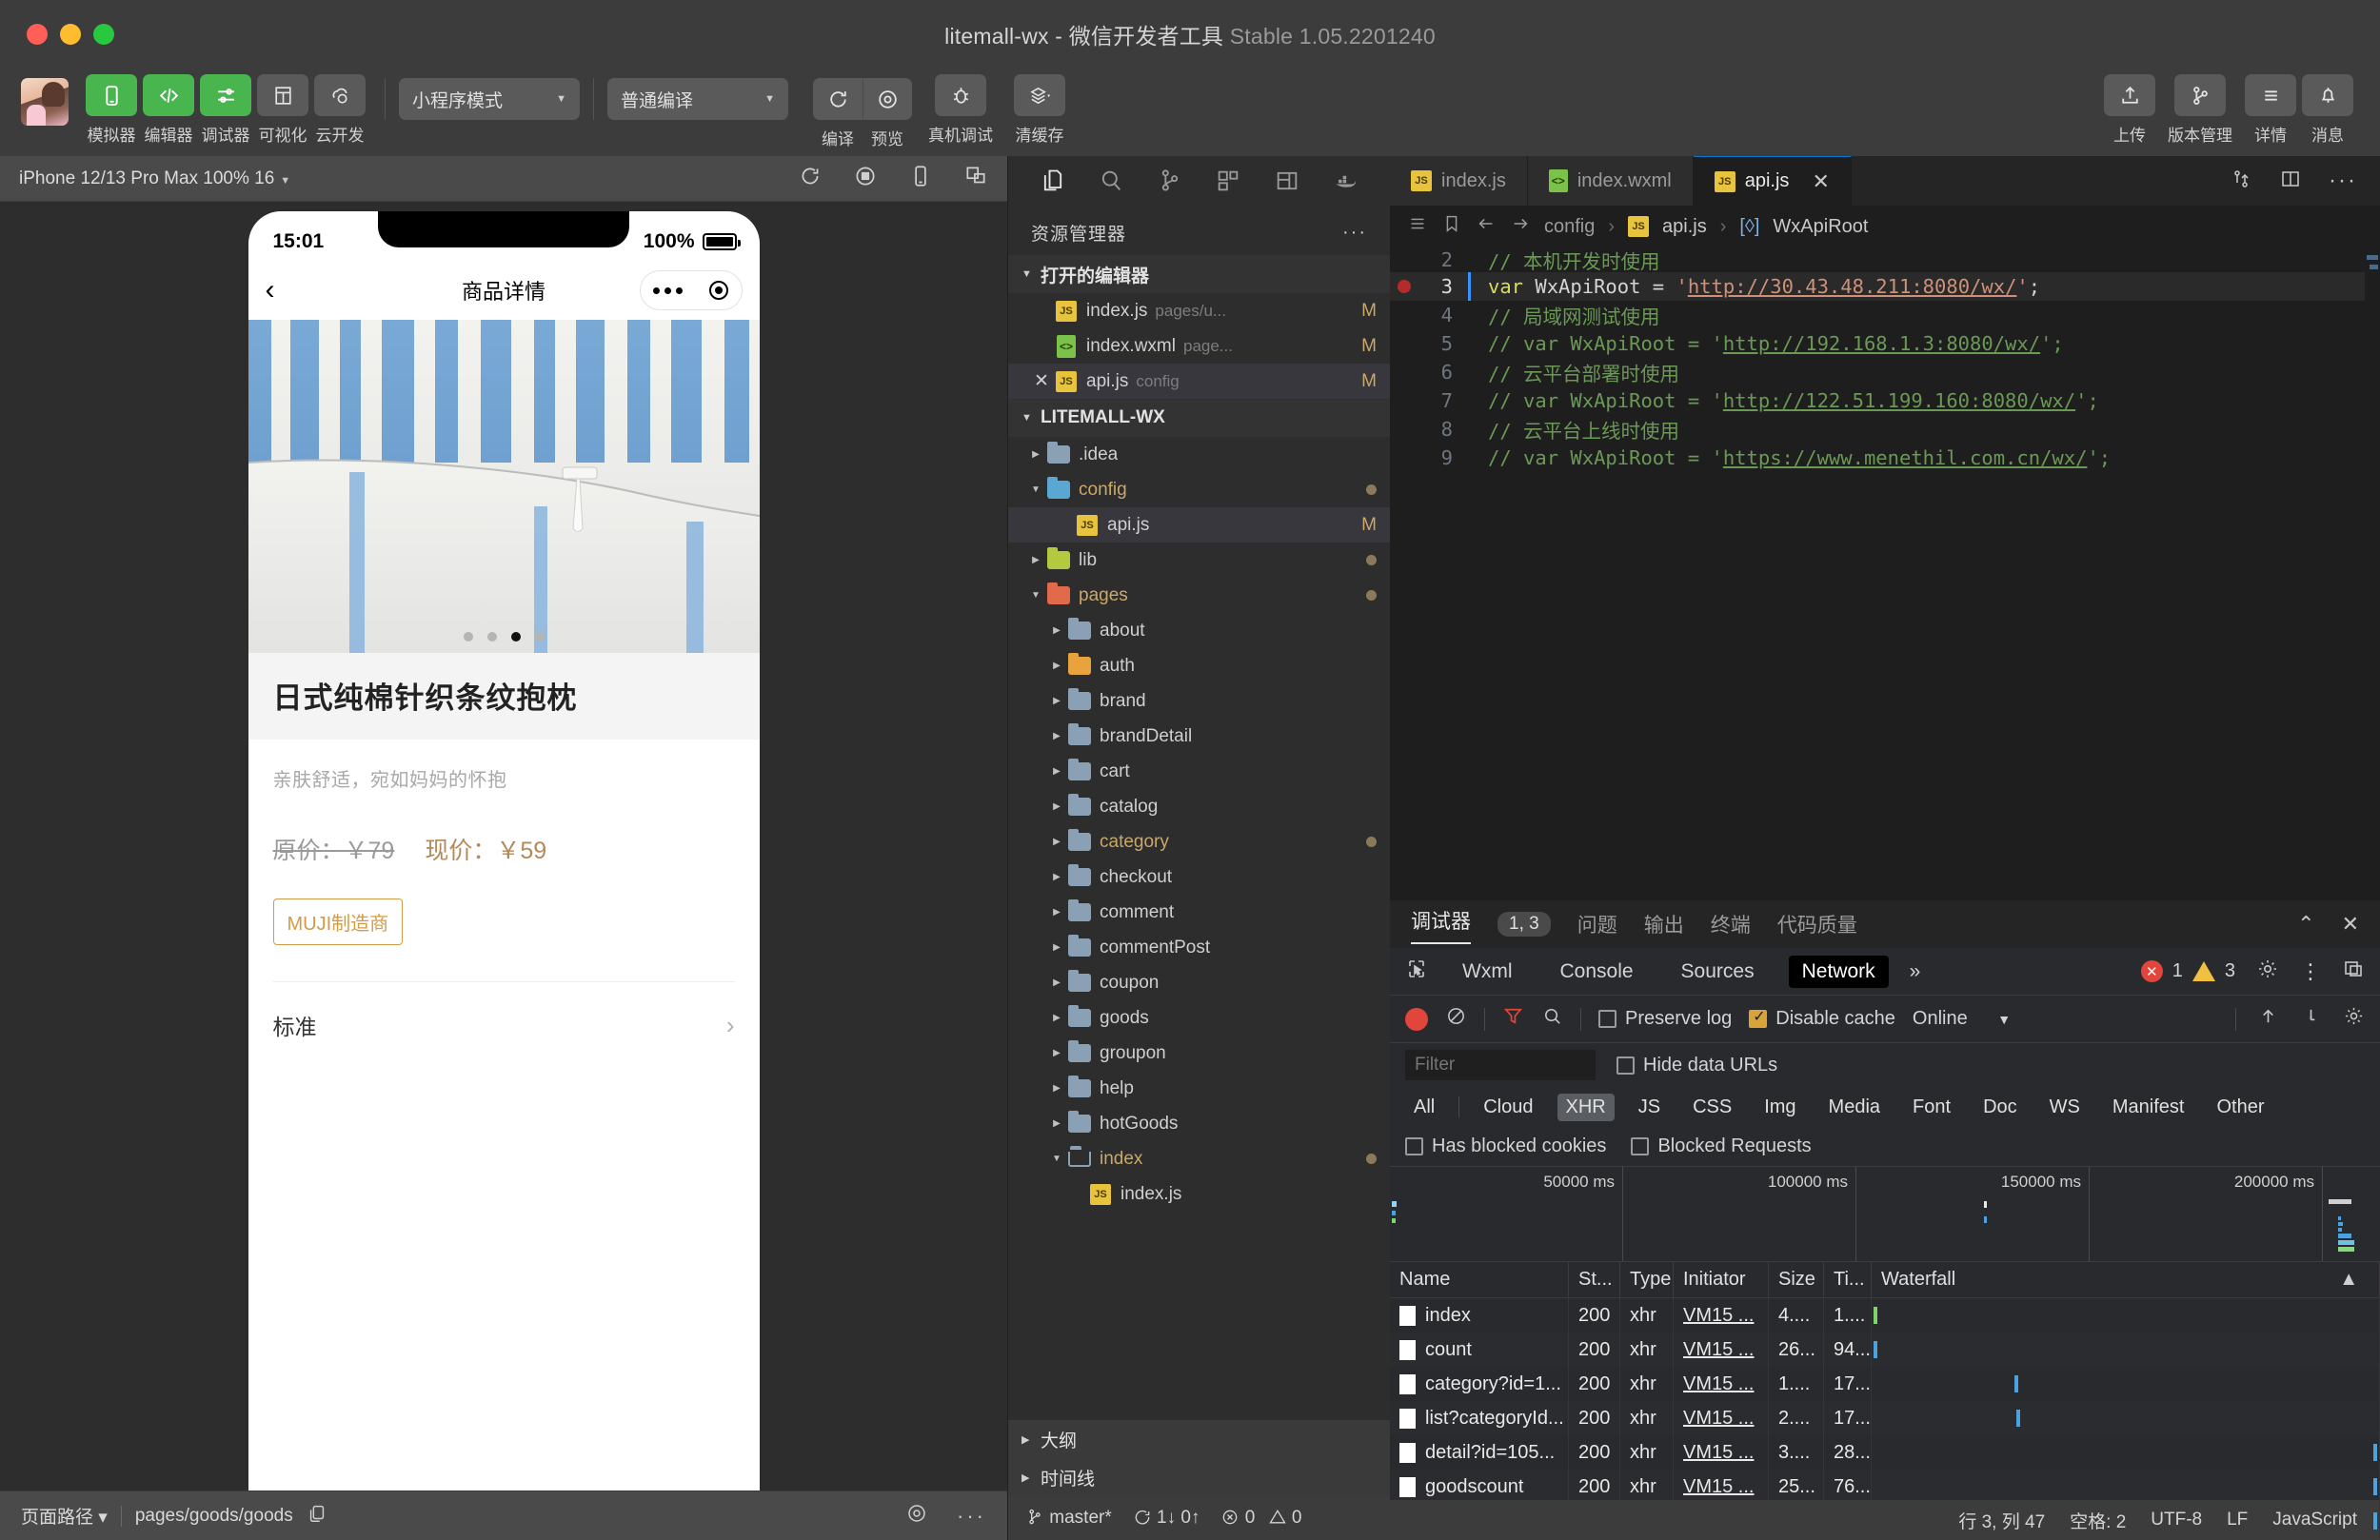  What do you see at coordinates (1586, 1107) in the screenshot?
I see `filter-xhr: XHR` at bounding box center [1586, 1107].